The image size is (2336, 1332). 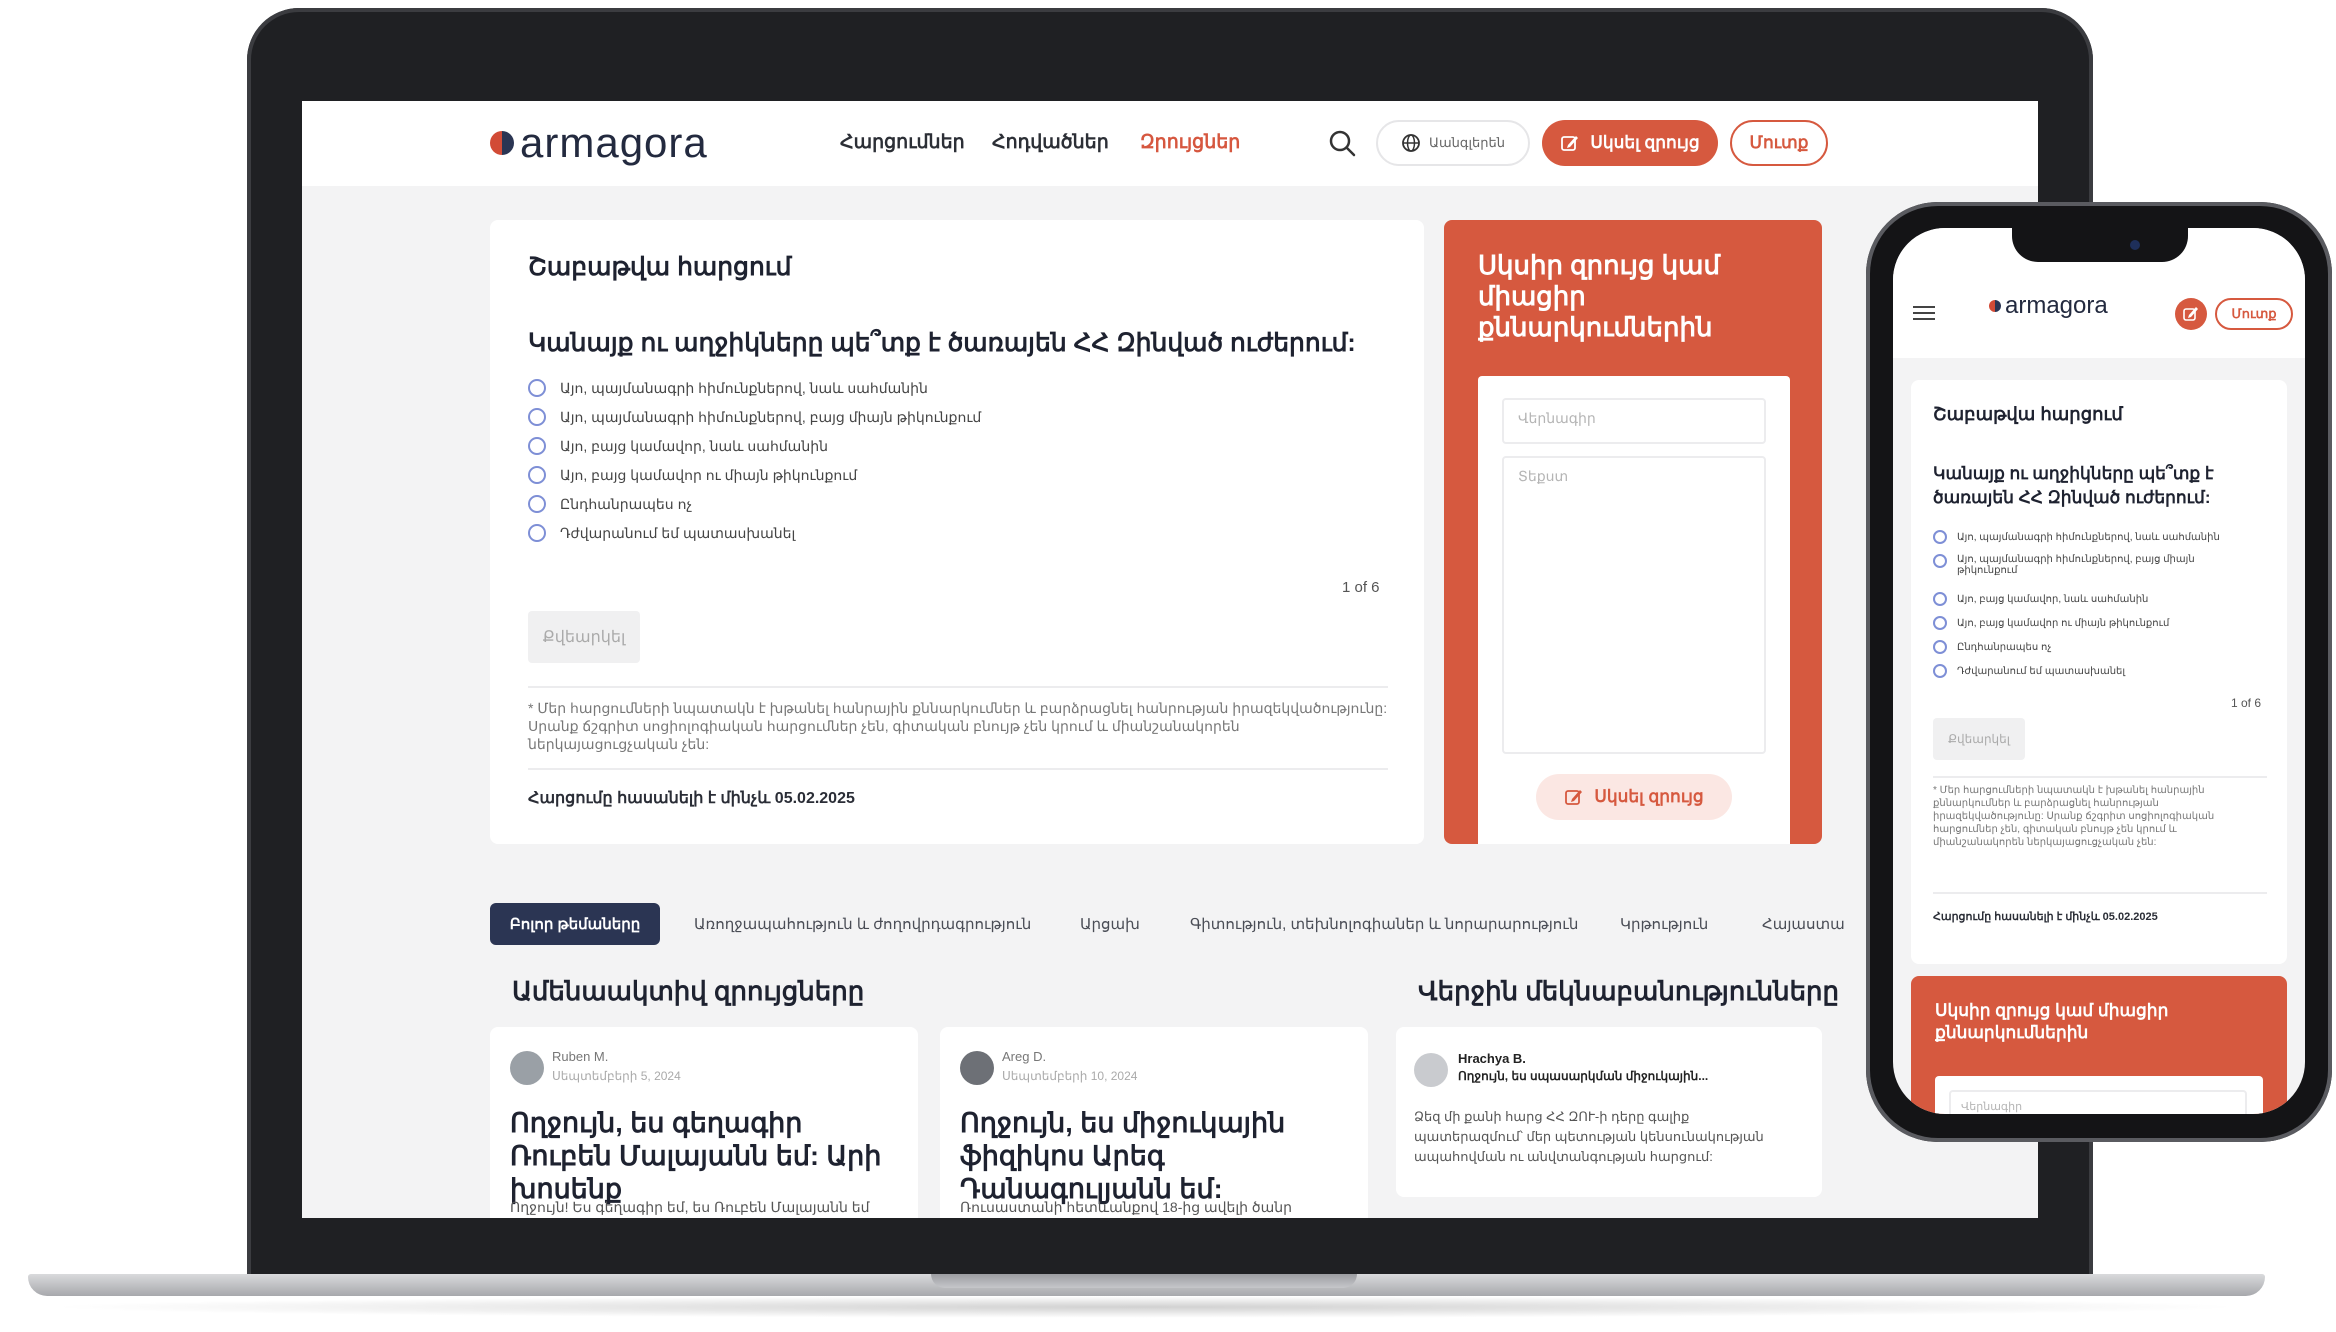 I want to click on category-education: Կրթություն, so click(x=1664, y=924).